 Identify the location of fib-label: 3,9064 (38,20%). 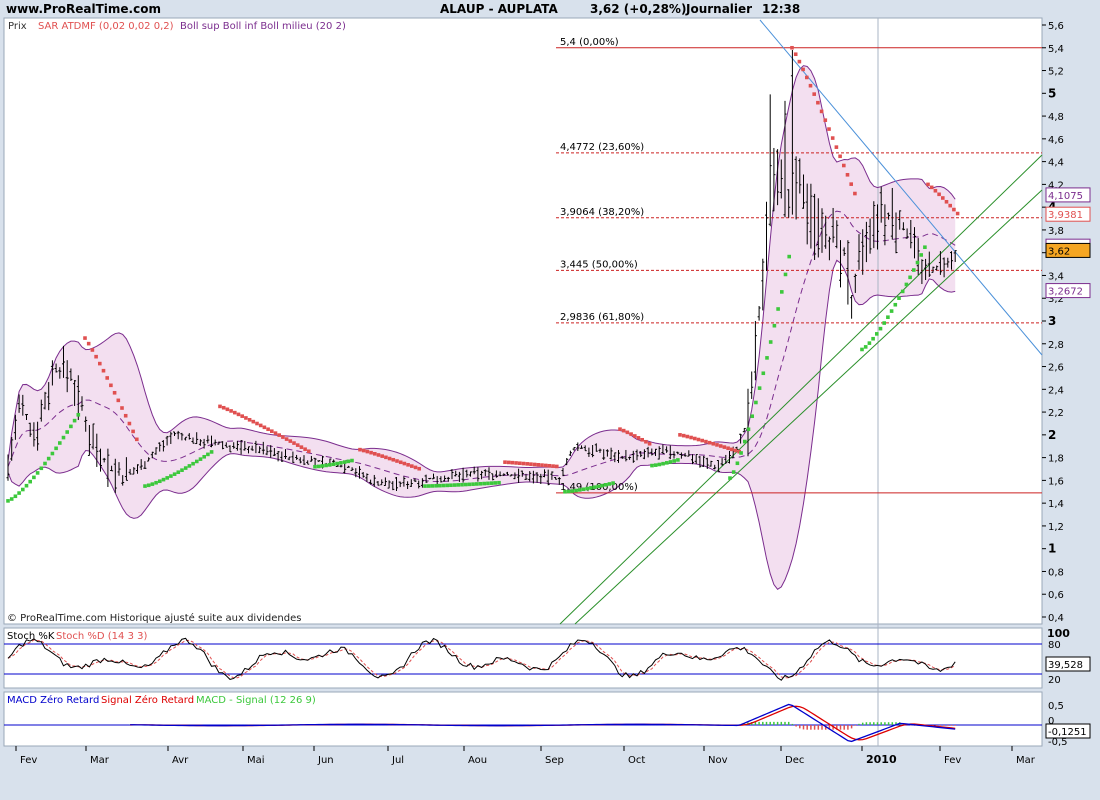
(602, 212).